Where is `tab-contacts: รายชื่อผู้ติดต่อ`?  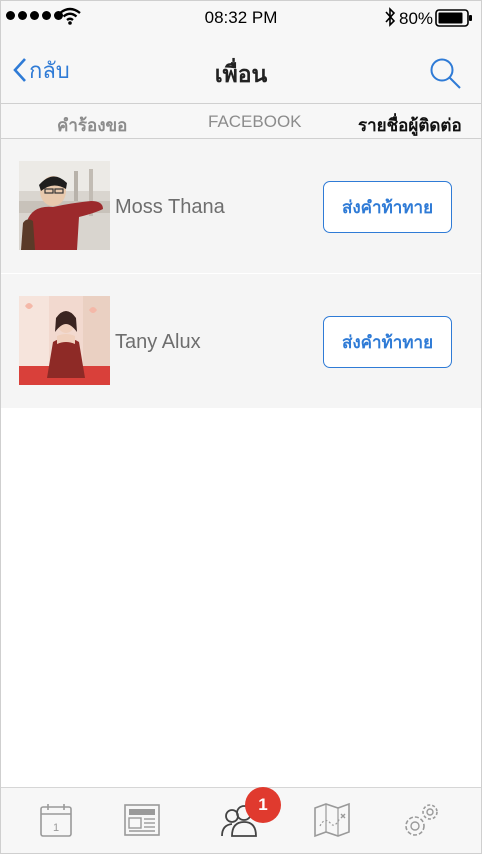 tab-contacts: รายชื่อผู้ติดต่อ is located at coordinates (410, 125).